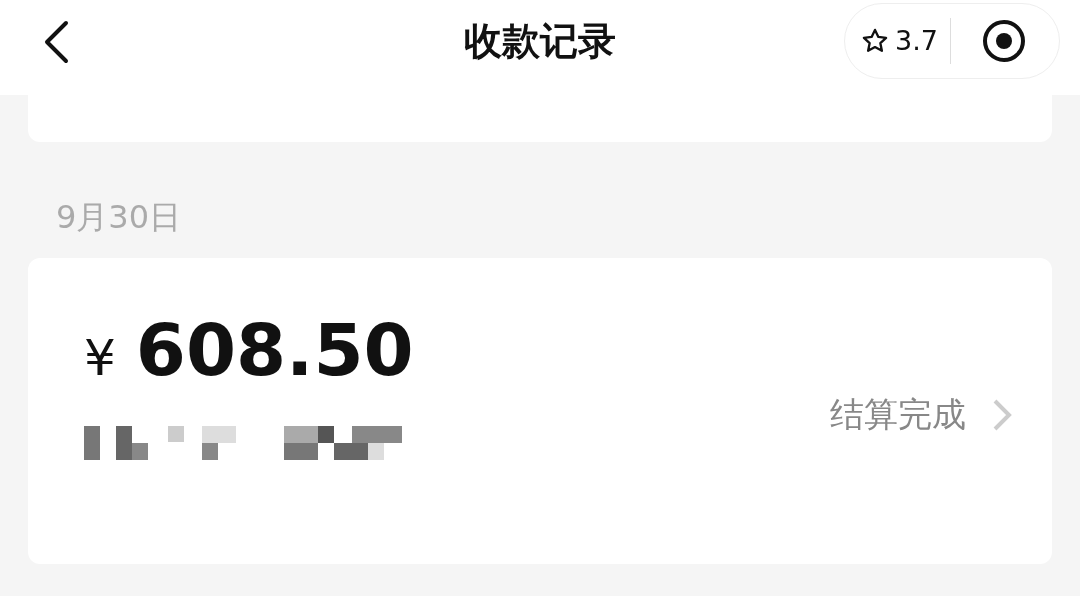 Image resolution: width=1080 pixels, height=596 pixels. I want to click on chevron-icon, so click(1002, 415).